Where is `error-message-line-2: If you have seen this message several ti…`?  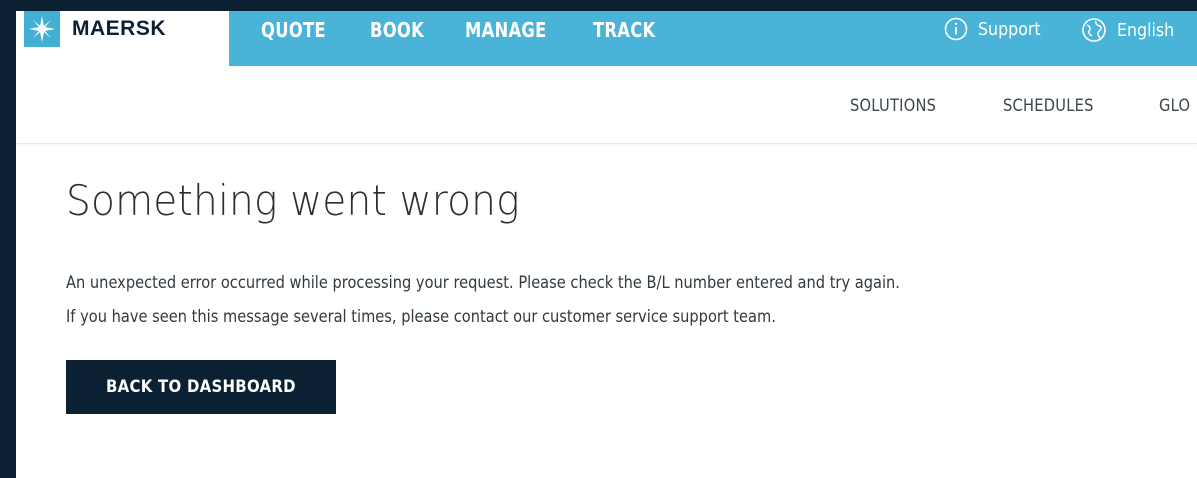 error-message-line-2: If you have seen this message several ti… is located at coordinates (421, 317).